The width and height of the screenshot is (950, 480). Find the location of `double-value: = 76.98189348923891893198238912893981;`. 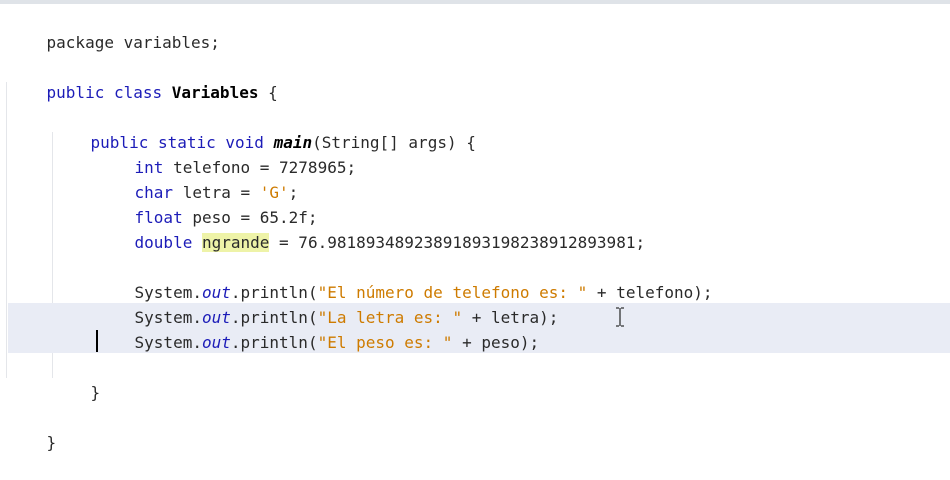

double-value: = 76.98189348923891893198238912893981; is located at coordinates (457, 242).